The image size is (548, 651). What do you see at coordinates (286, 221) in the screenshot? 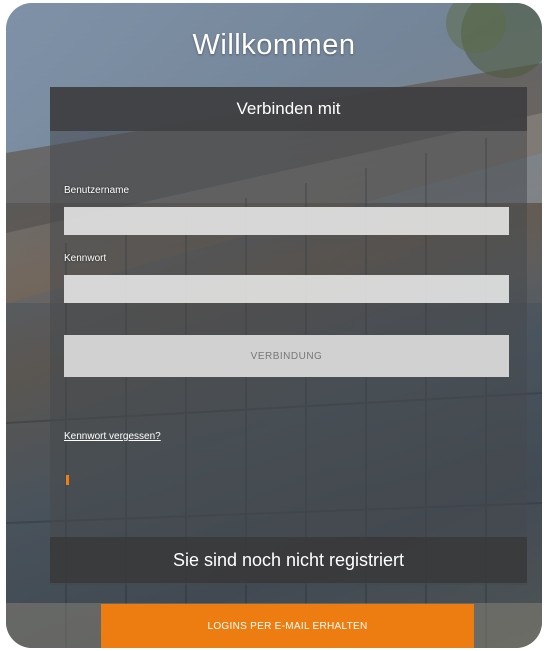
I see `username-field` at bounding box center [286, 221].